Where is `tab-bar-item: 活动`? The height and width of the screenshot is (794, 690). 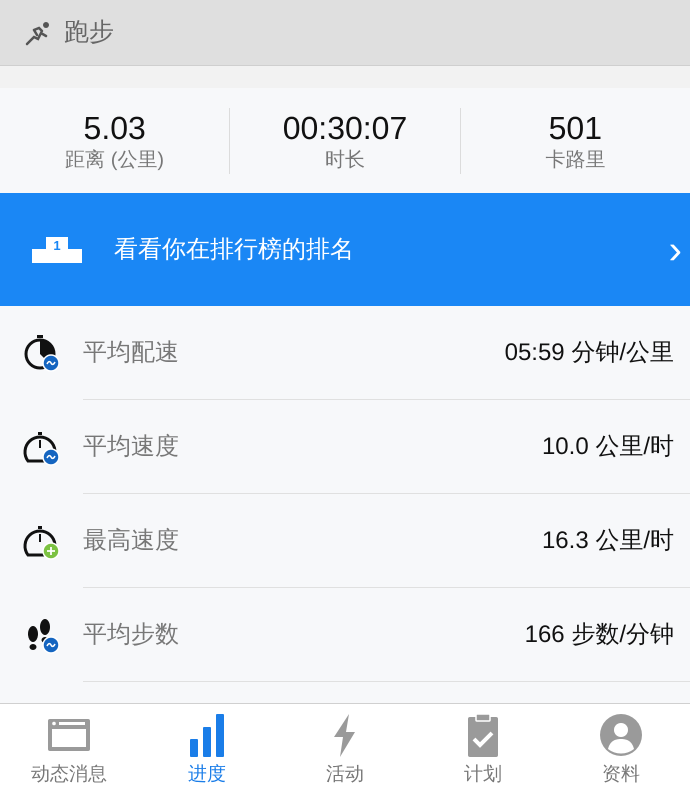
tab-bar-item: 活动 is located at coordinates (345, 749).